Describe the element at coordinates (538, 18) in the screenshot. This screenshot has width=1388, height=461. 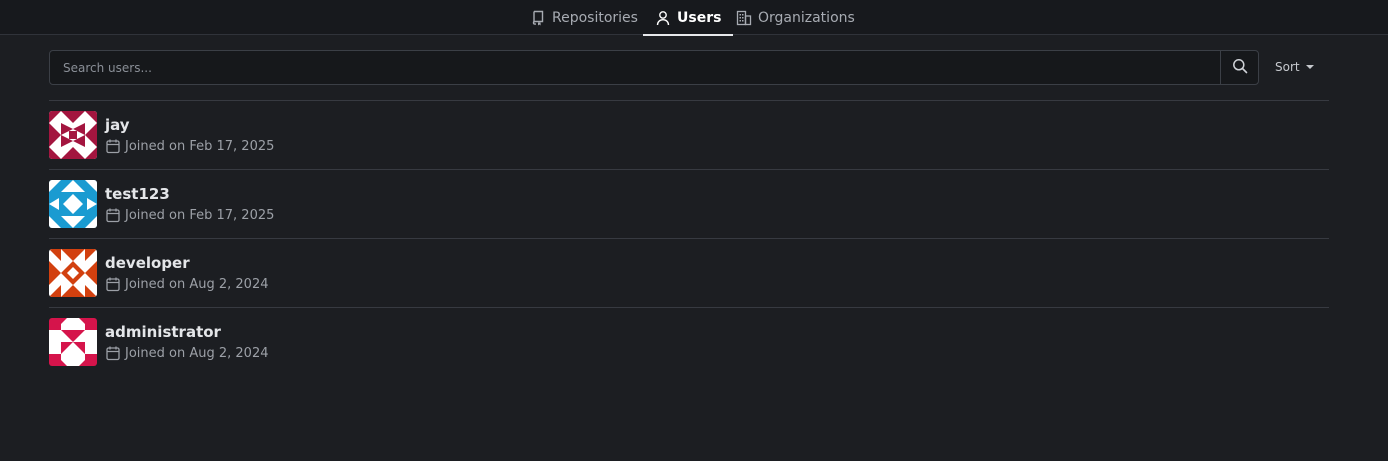
I see `repo-icon` at that location.